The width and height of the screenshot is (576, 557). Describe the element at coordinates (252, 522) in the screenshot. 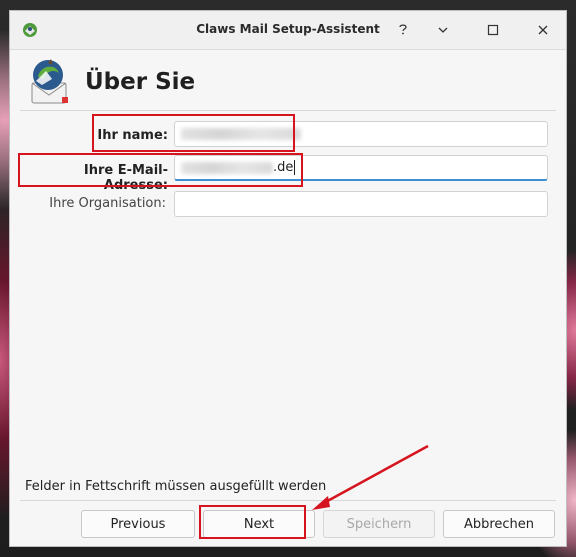

I see `highlight-box-next` at that location.